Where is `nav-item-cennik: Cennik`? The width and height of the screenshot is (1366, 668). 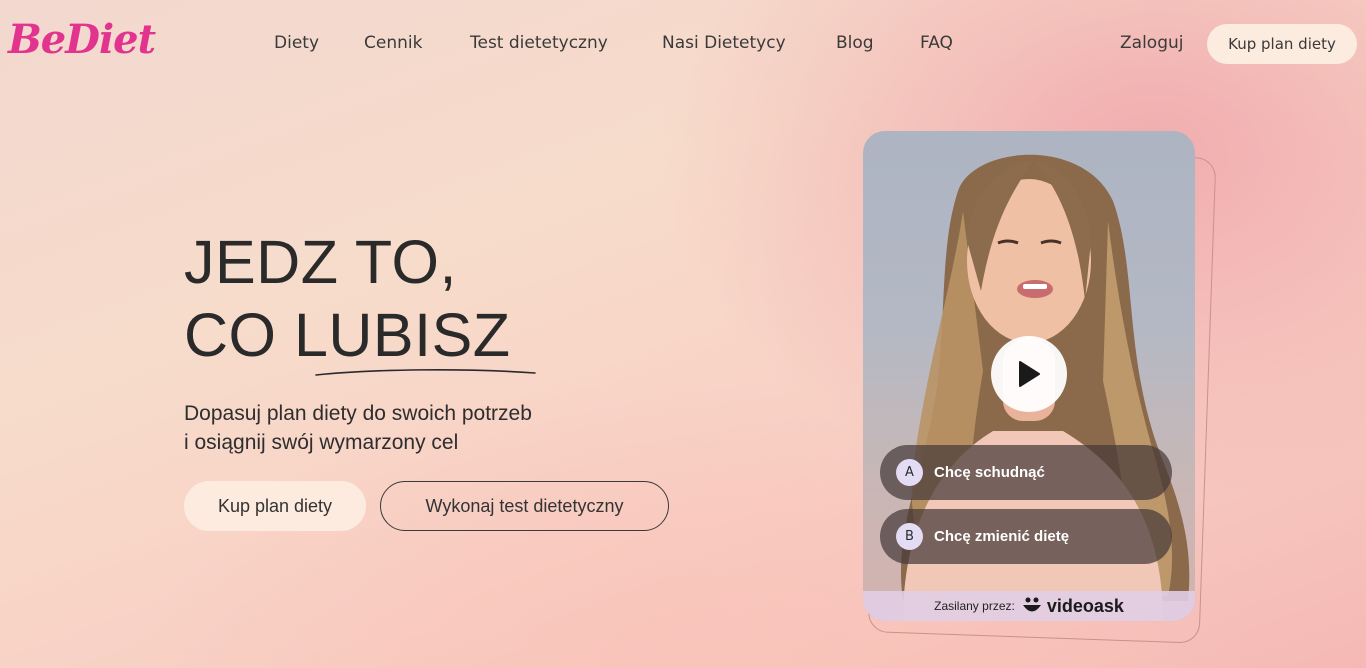 nav-item-cennik: Cennik is located at coordinates (393, 43).